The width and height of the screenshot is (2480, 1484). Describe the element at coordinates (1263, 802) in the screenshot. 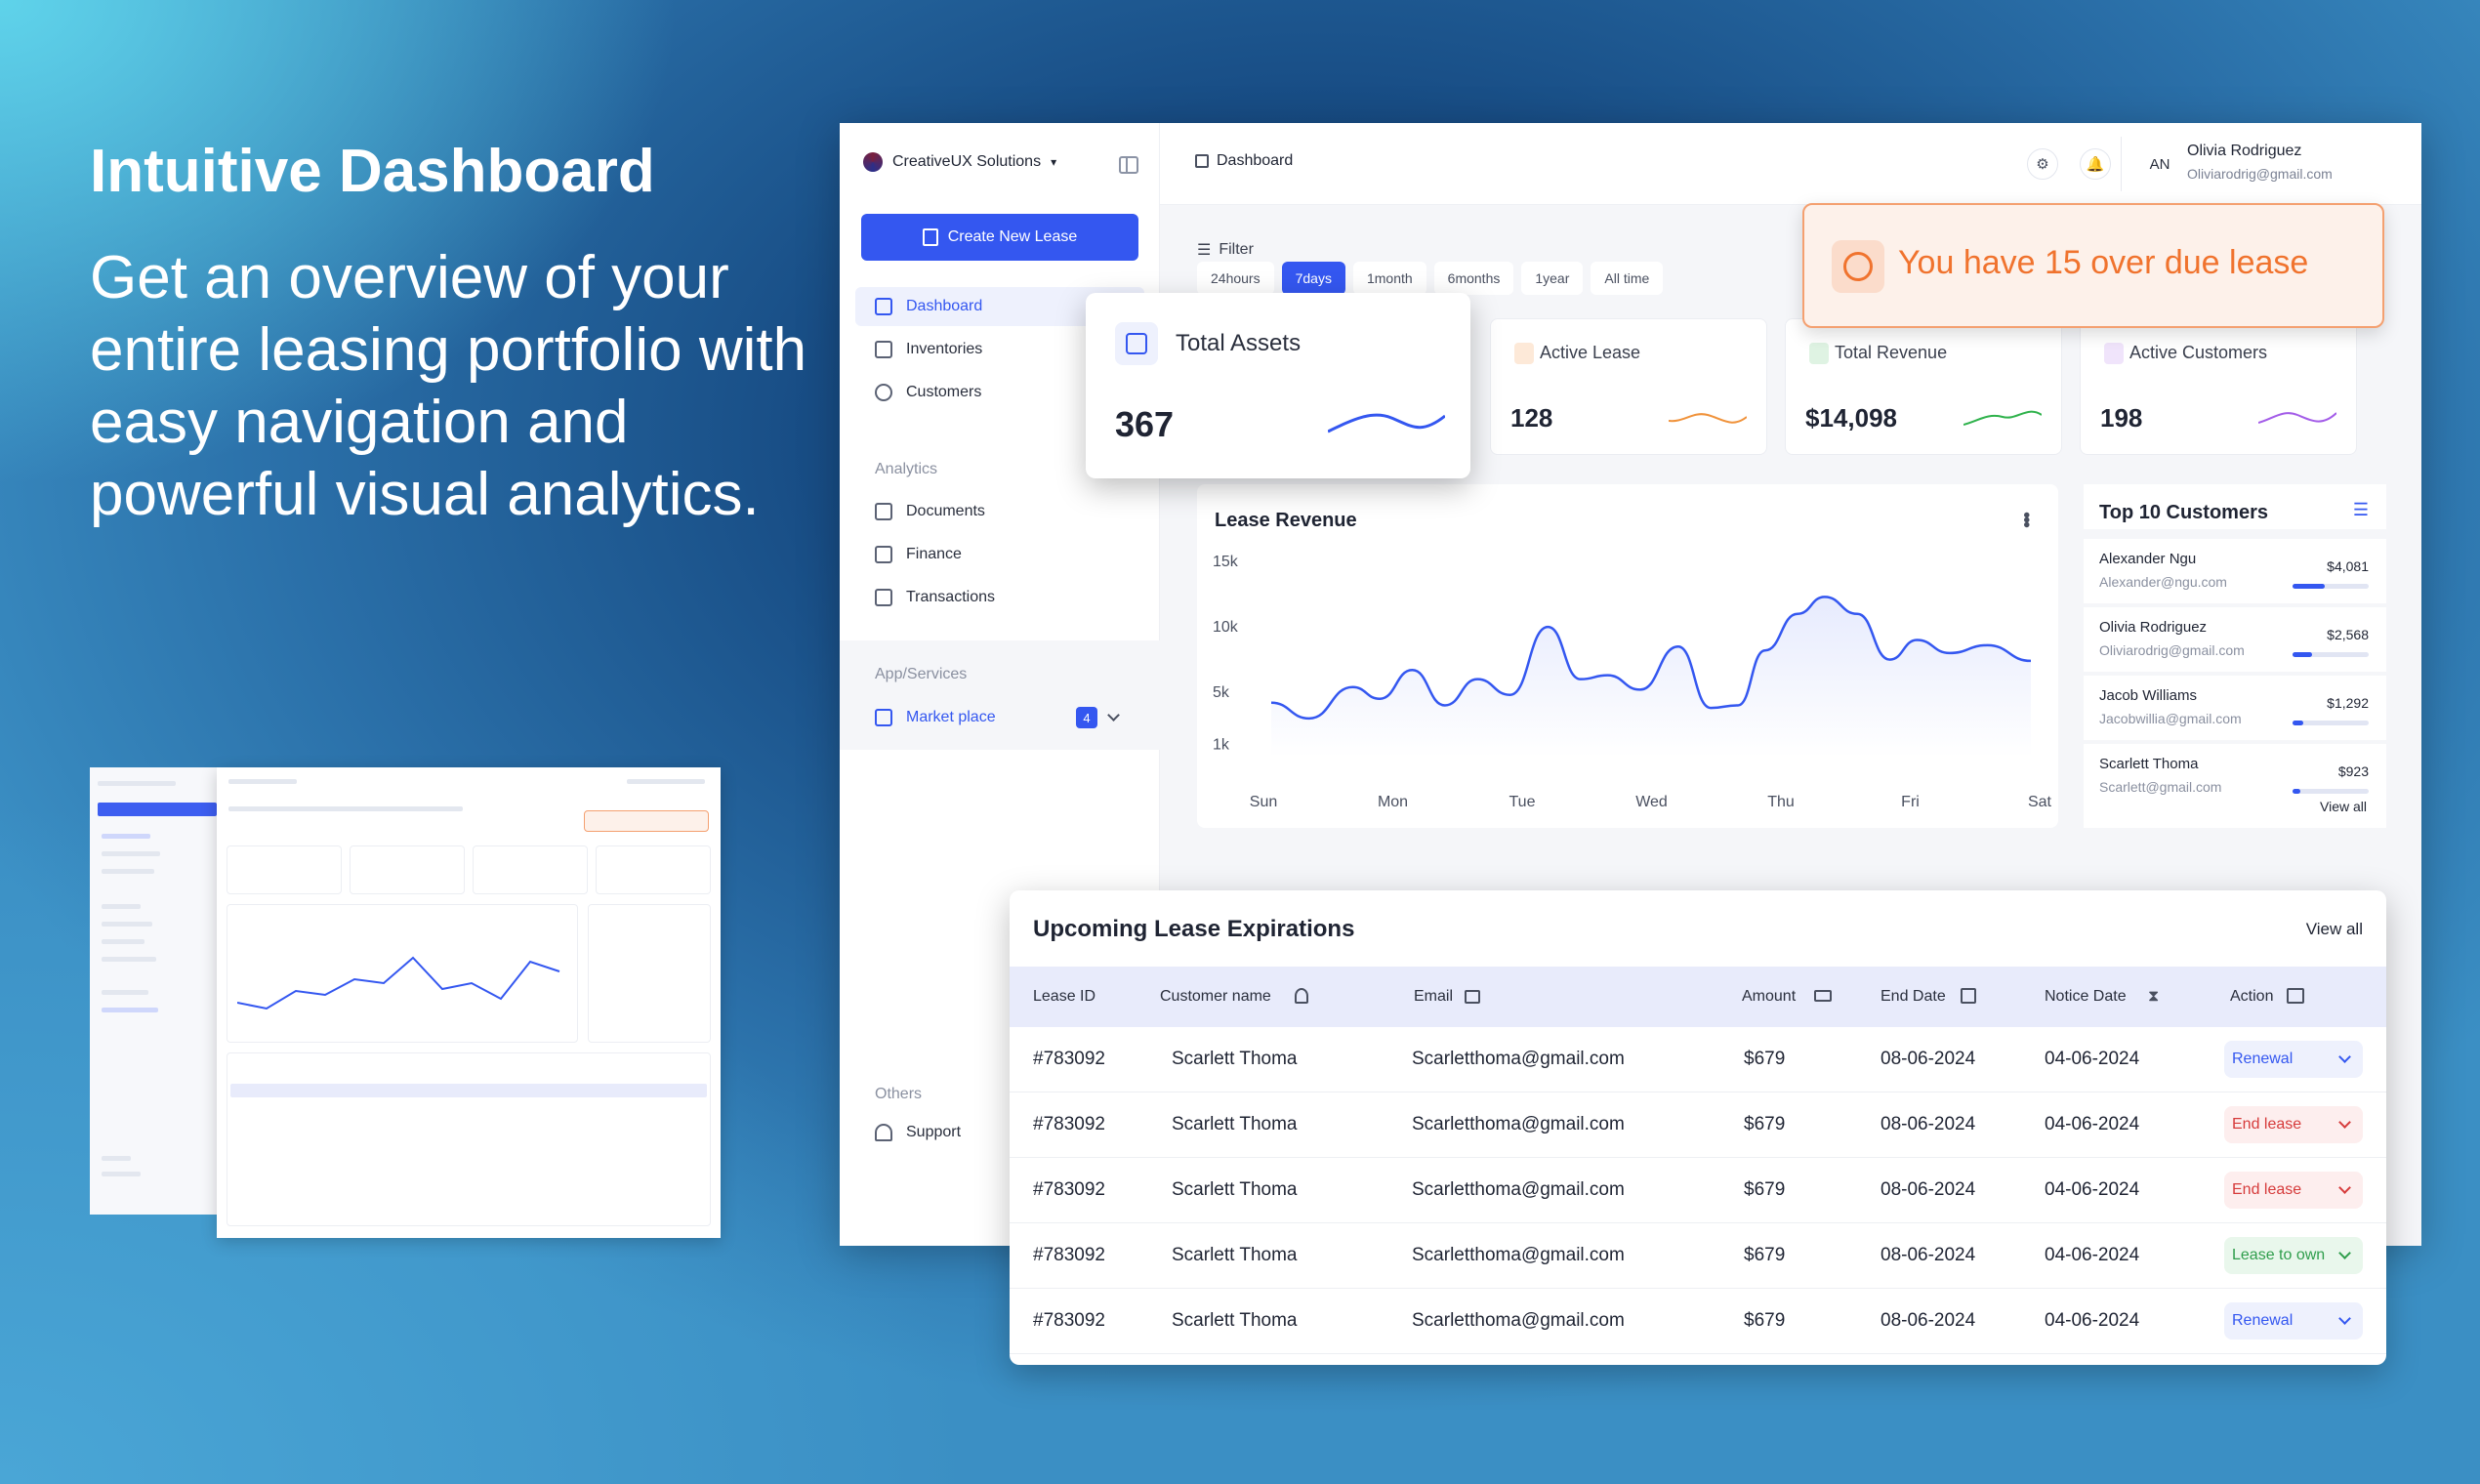

I see `x-tick-label: Sun` at that location.